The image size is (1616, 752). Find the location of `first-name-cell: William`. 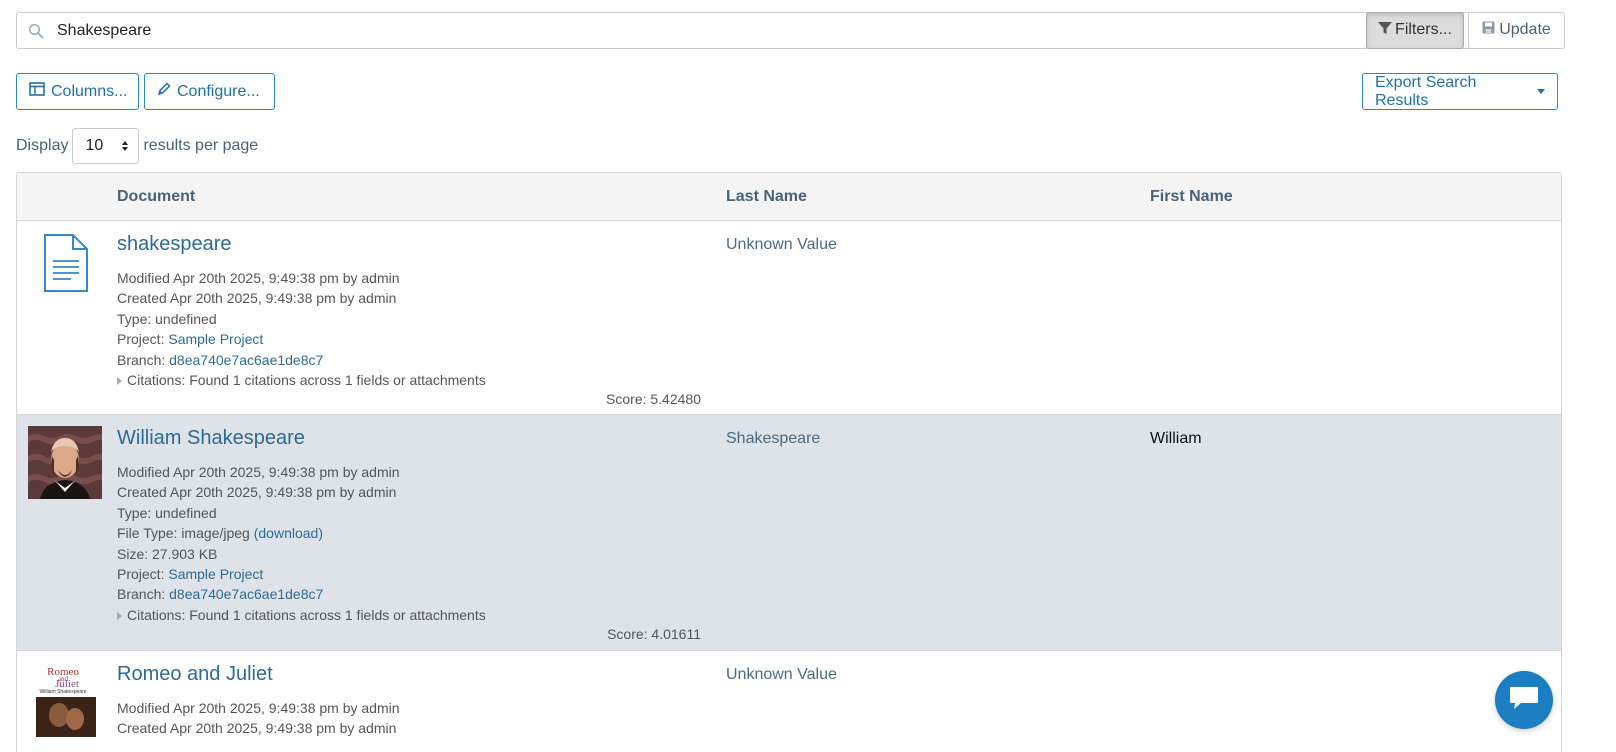

first-name-cell: William is located at coordinates (1176, 438).